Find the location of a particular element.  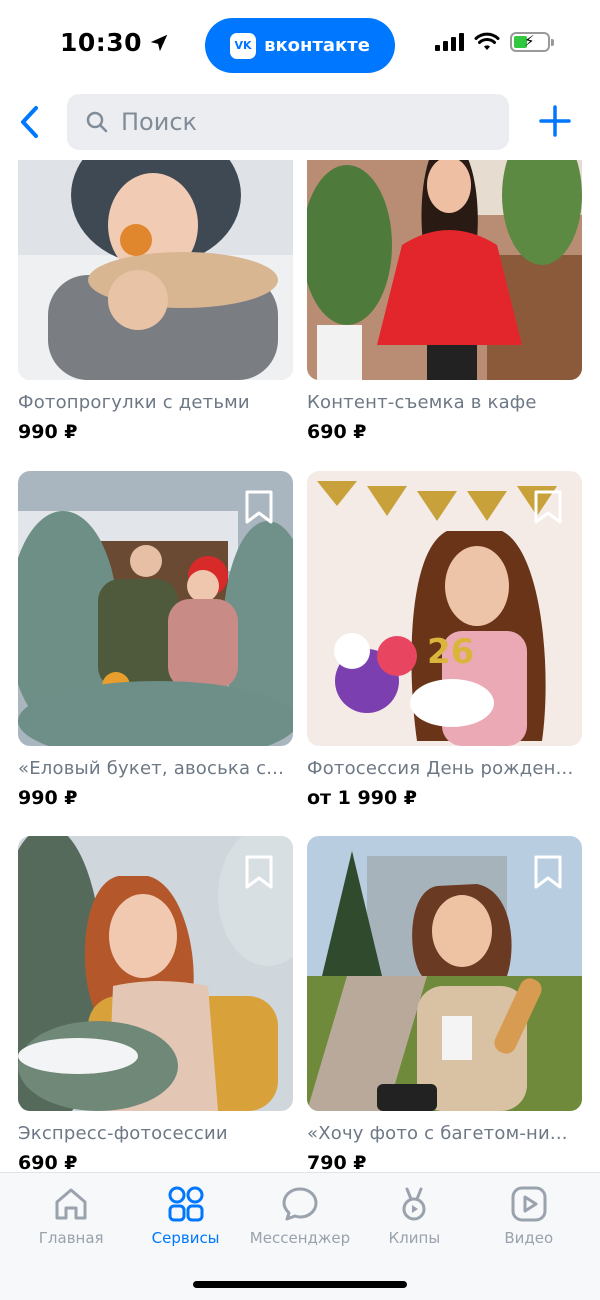

search-input: Поиск is located at coordinates (288, 122).